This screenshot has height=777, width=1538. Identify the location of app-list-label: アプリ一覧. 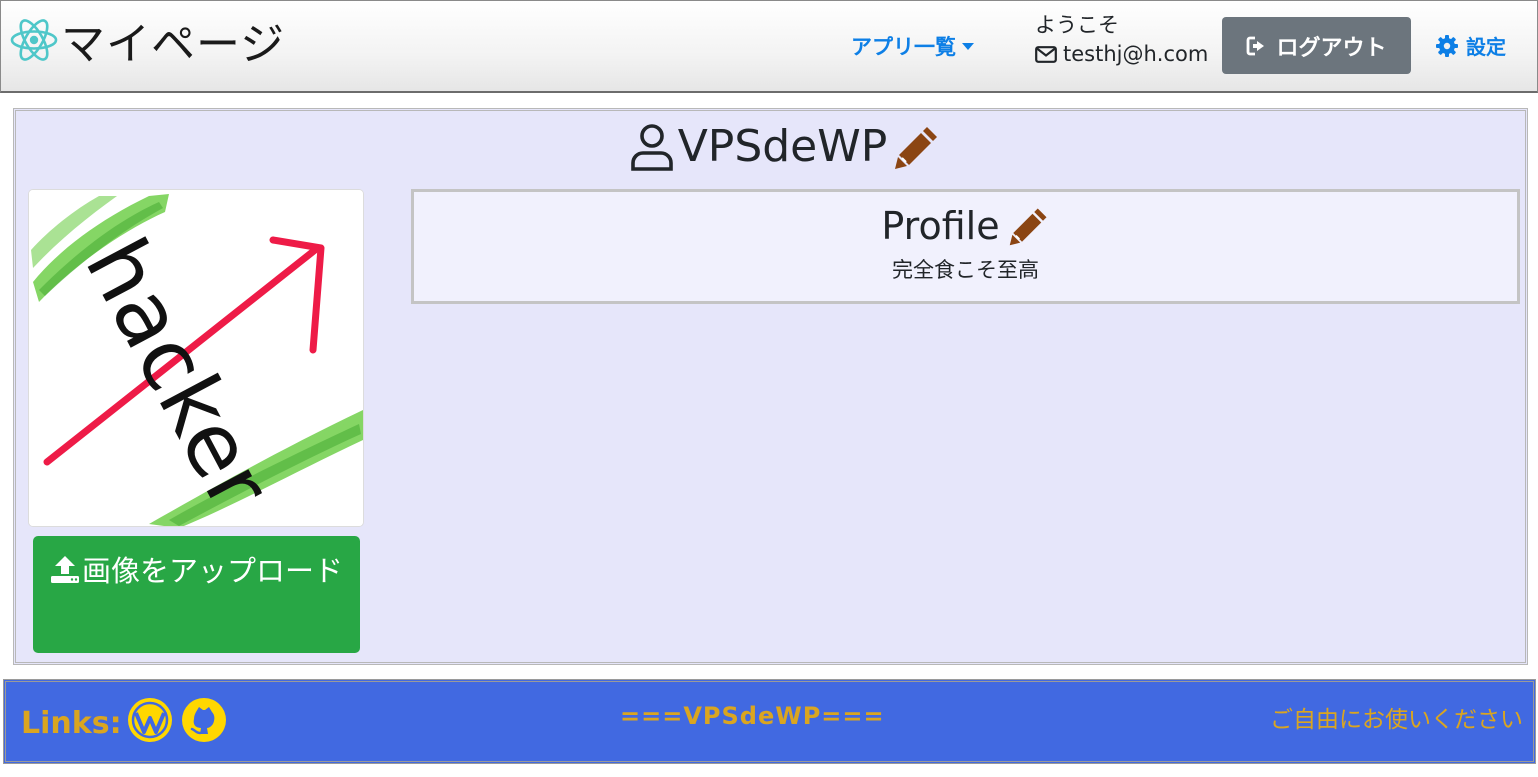
(903, 47).